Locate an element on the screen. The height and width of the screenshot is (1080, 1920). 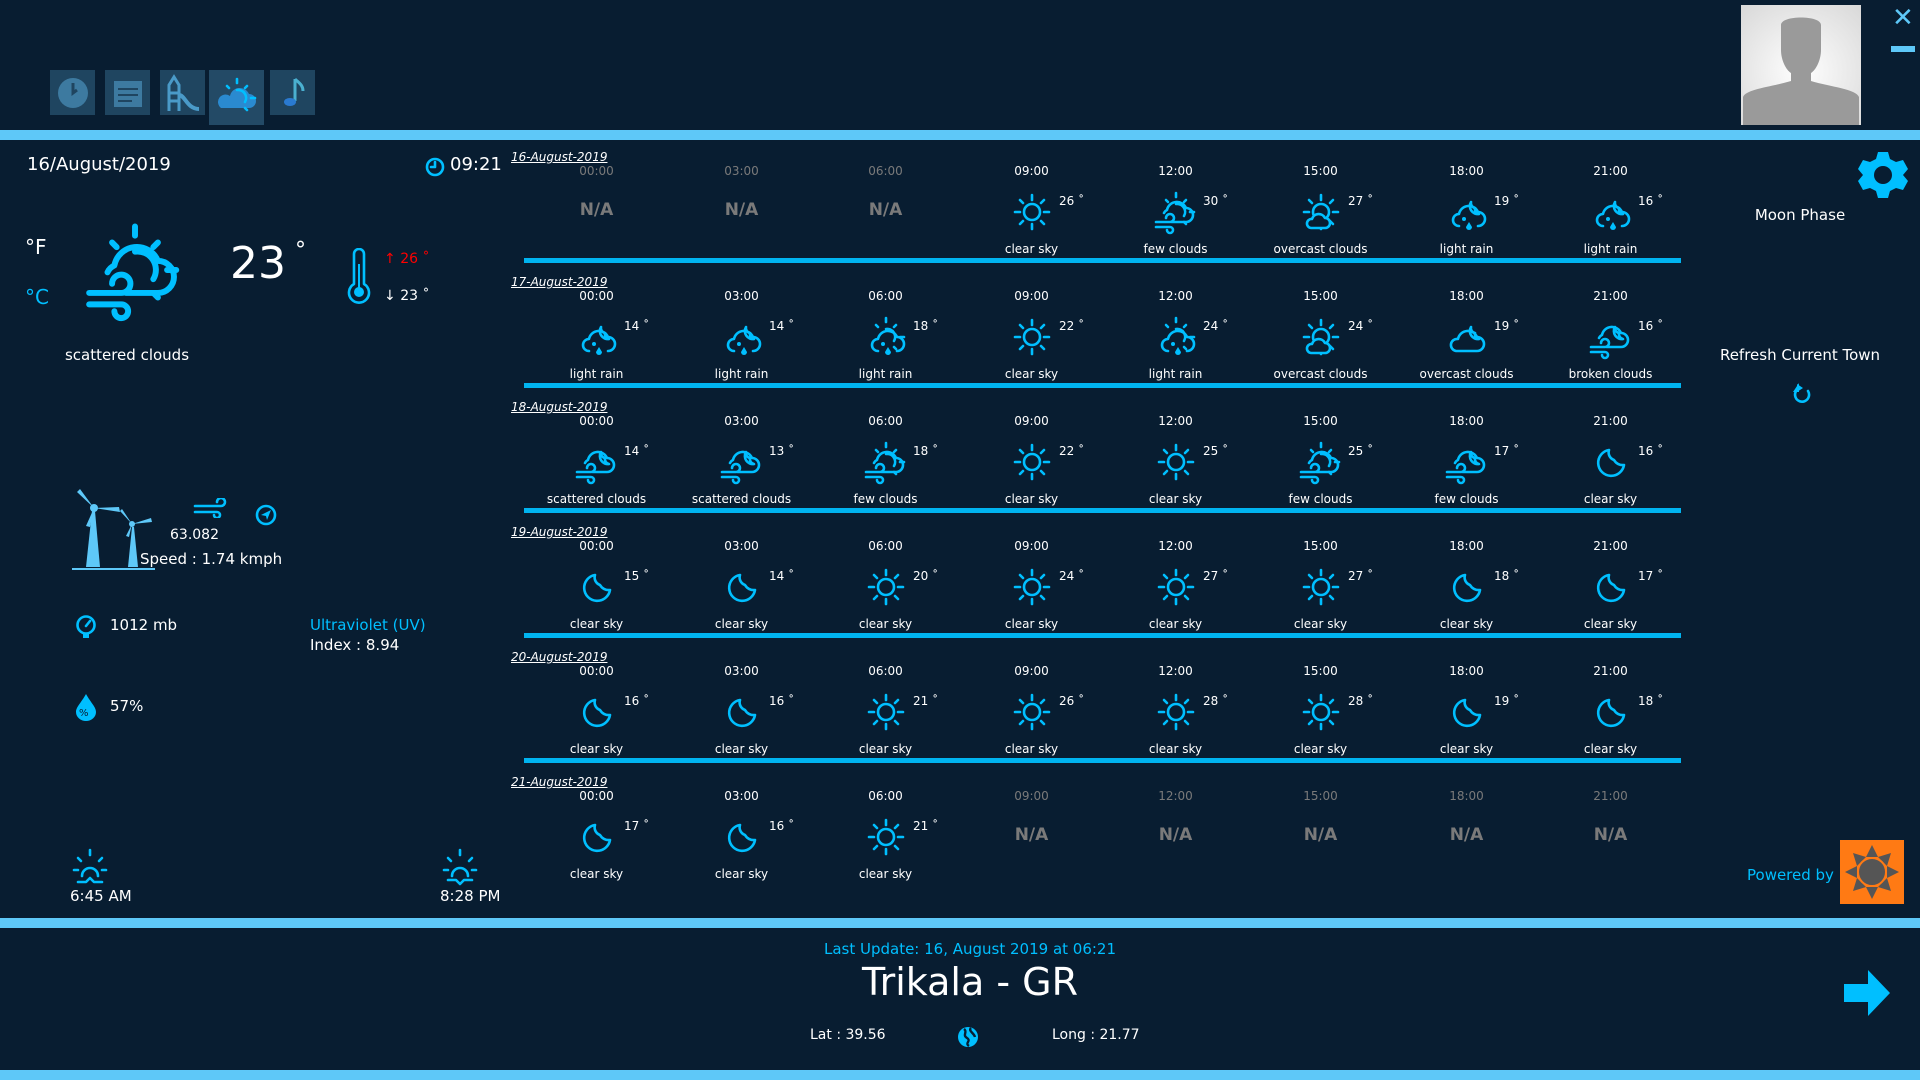
sunrise-time: 6:45 AM is located at coordinates (101, 896).